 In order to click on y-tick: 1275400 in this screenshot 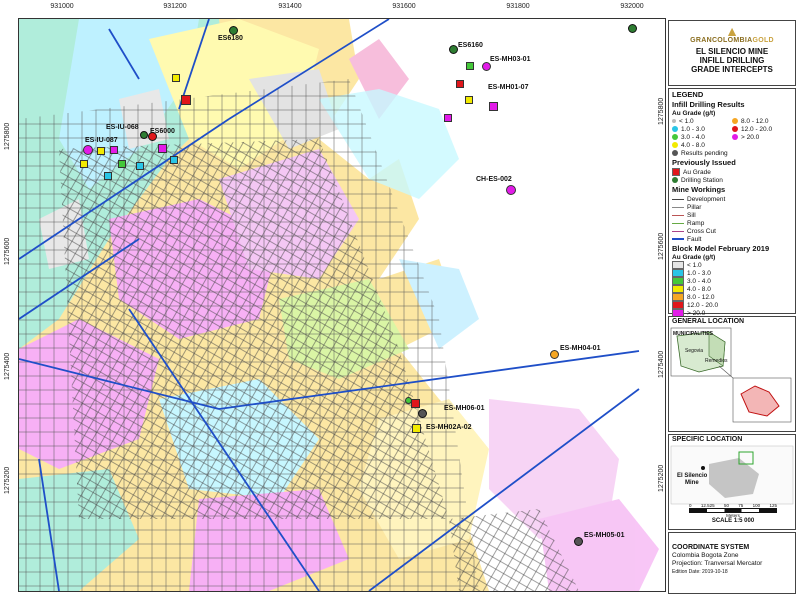, I will do `click(7, 366)`.